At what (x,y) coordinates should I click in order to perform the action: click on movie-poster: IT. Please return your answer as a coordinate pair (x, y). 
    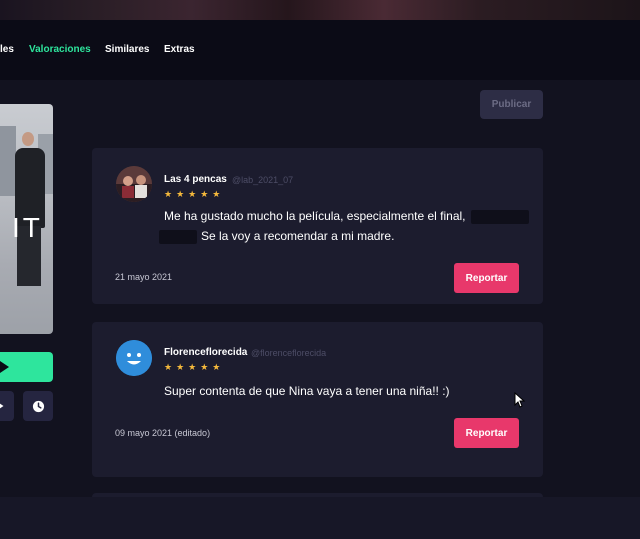
    Looking at the image, I should click on (26, 219).